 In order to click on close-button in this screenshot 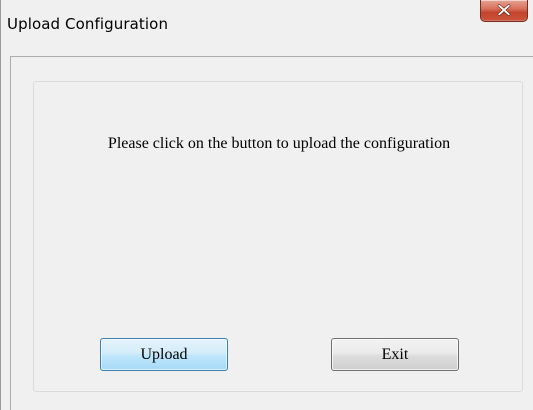, I will do `click(504, 11)`.